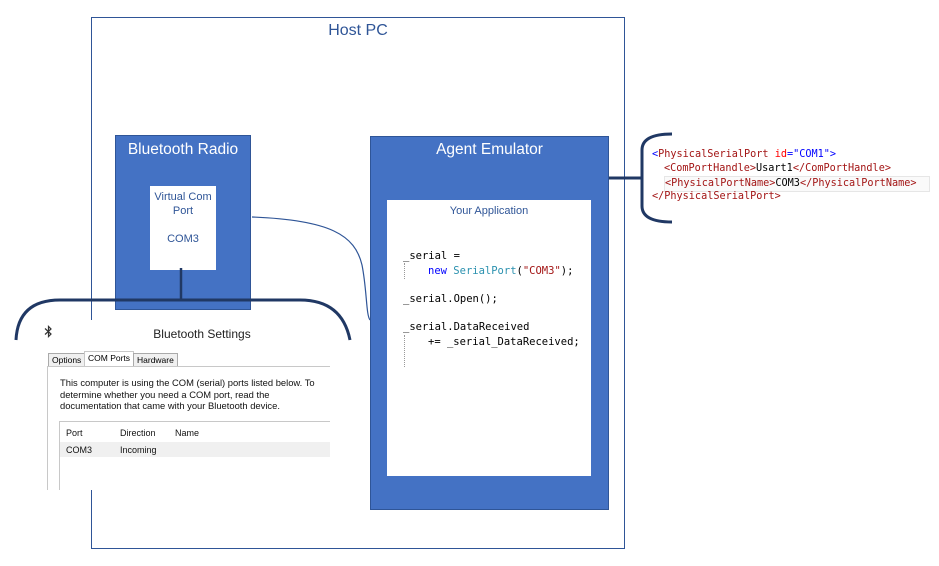 The image size is (939, 566). What do you see at coordinates (780, 154) in the screenshot?
I see `xml-attr: id` at bounding box center [780, 154].